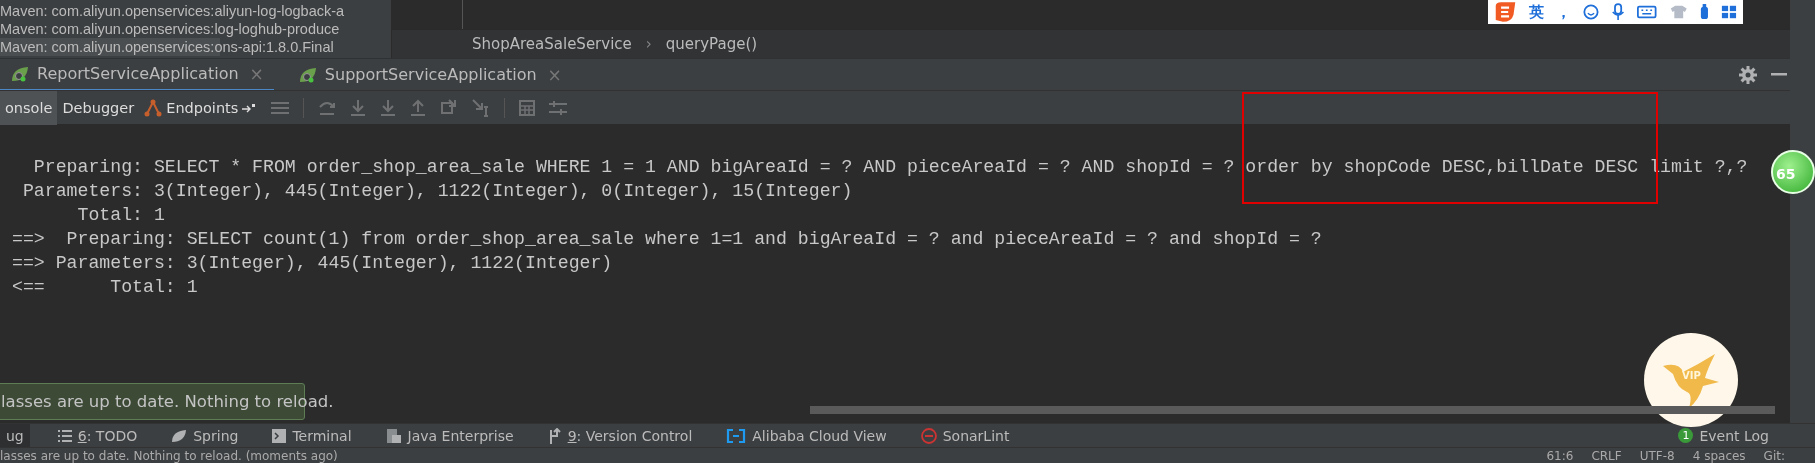 Image resolution: width=1815 pixels, height=463 pixels. Describe the element at coordinates (711, 44) in the screenshot. I see `breadcrumb-item: queryPage()` at that location.